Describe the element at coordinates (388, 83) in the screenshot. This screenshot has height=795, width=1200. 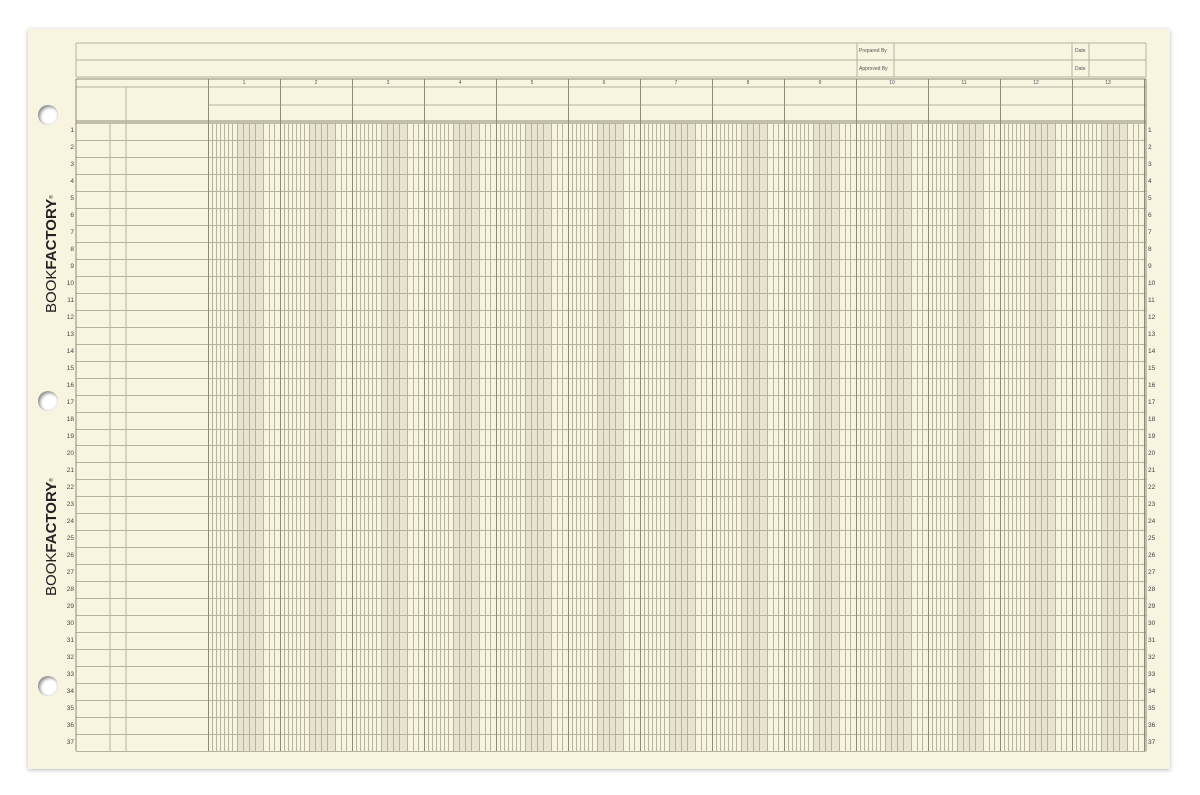
I see `column-number: 3` at that location.